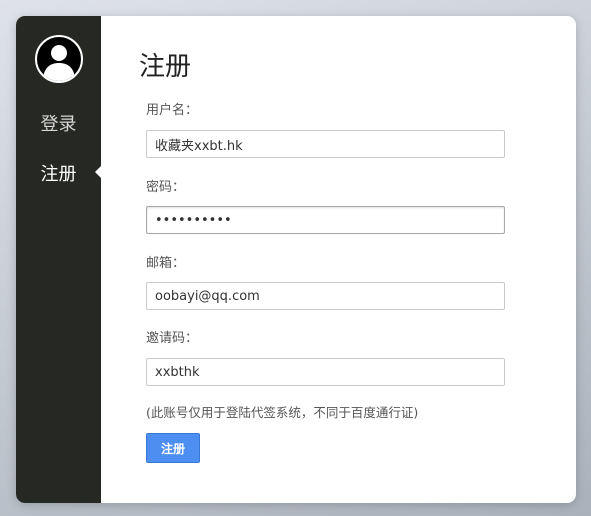 Image resolution: width=591 pixels, height=516 pixels. What do you see at coordinates (165, 67) in the screenshot?
I see `page-title: 注册` at bounding box center [165, 67].